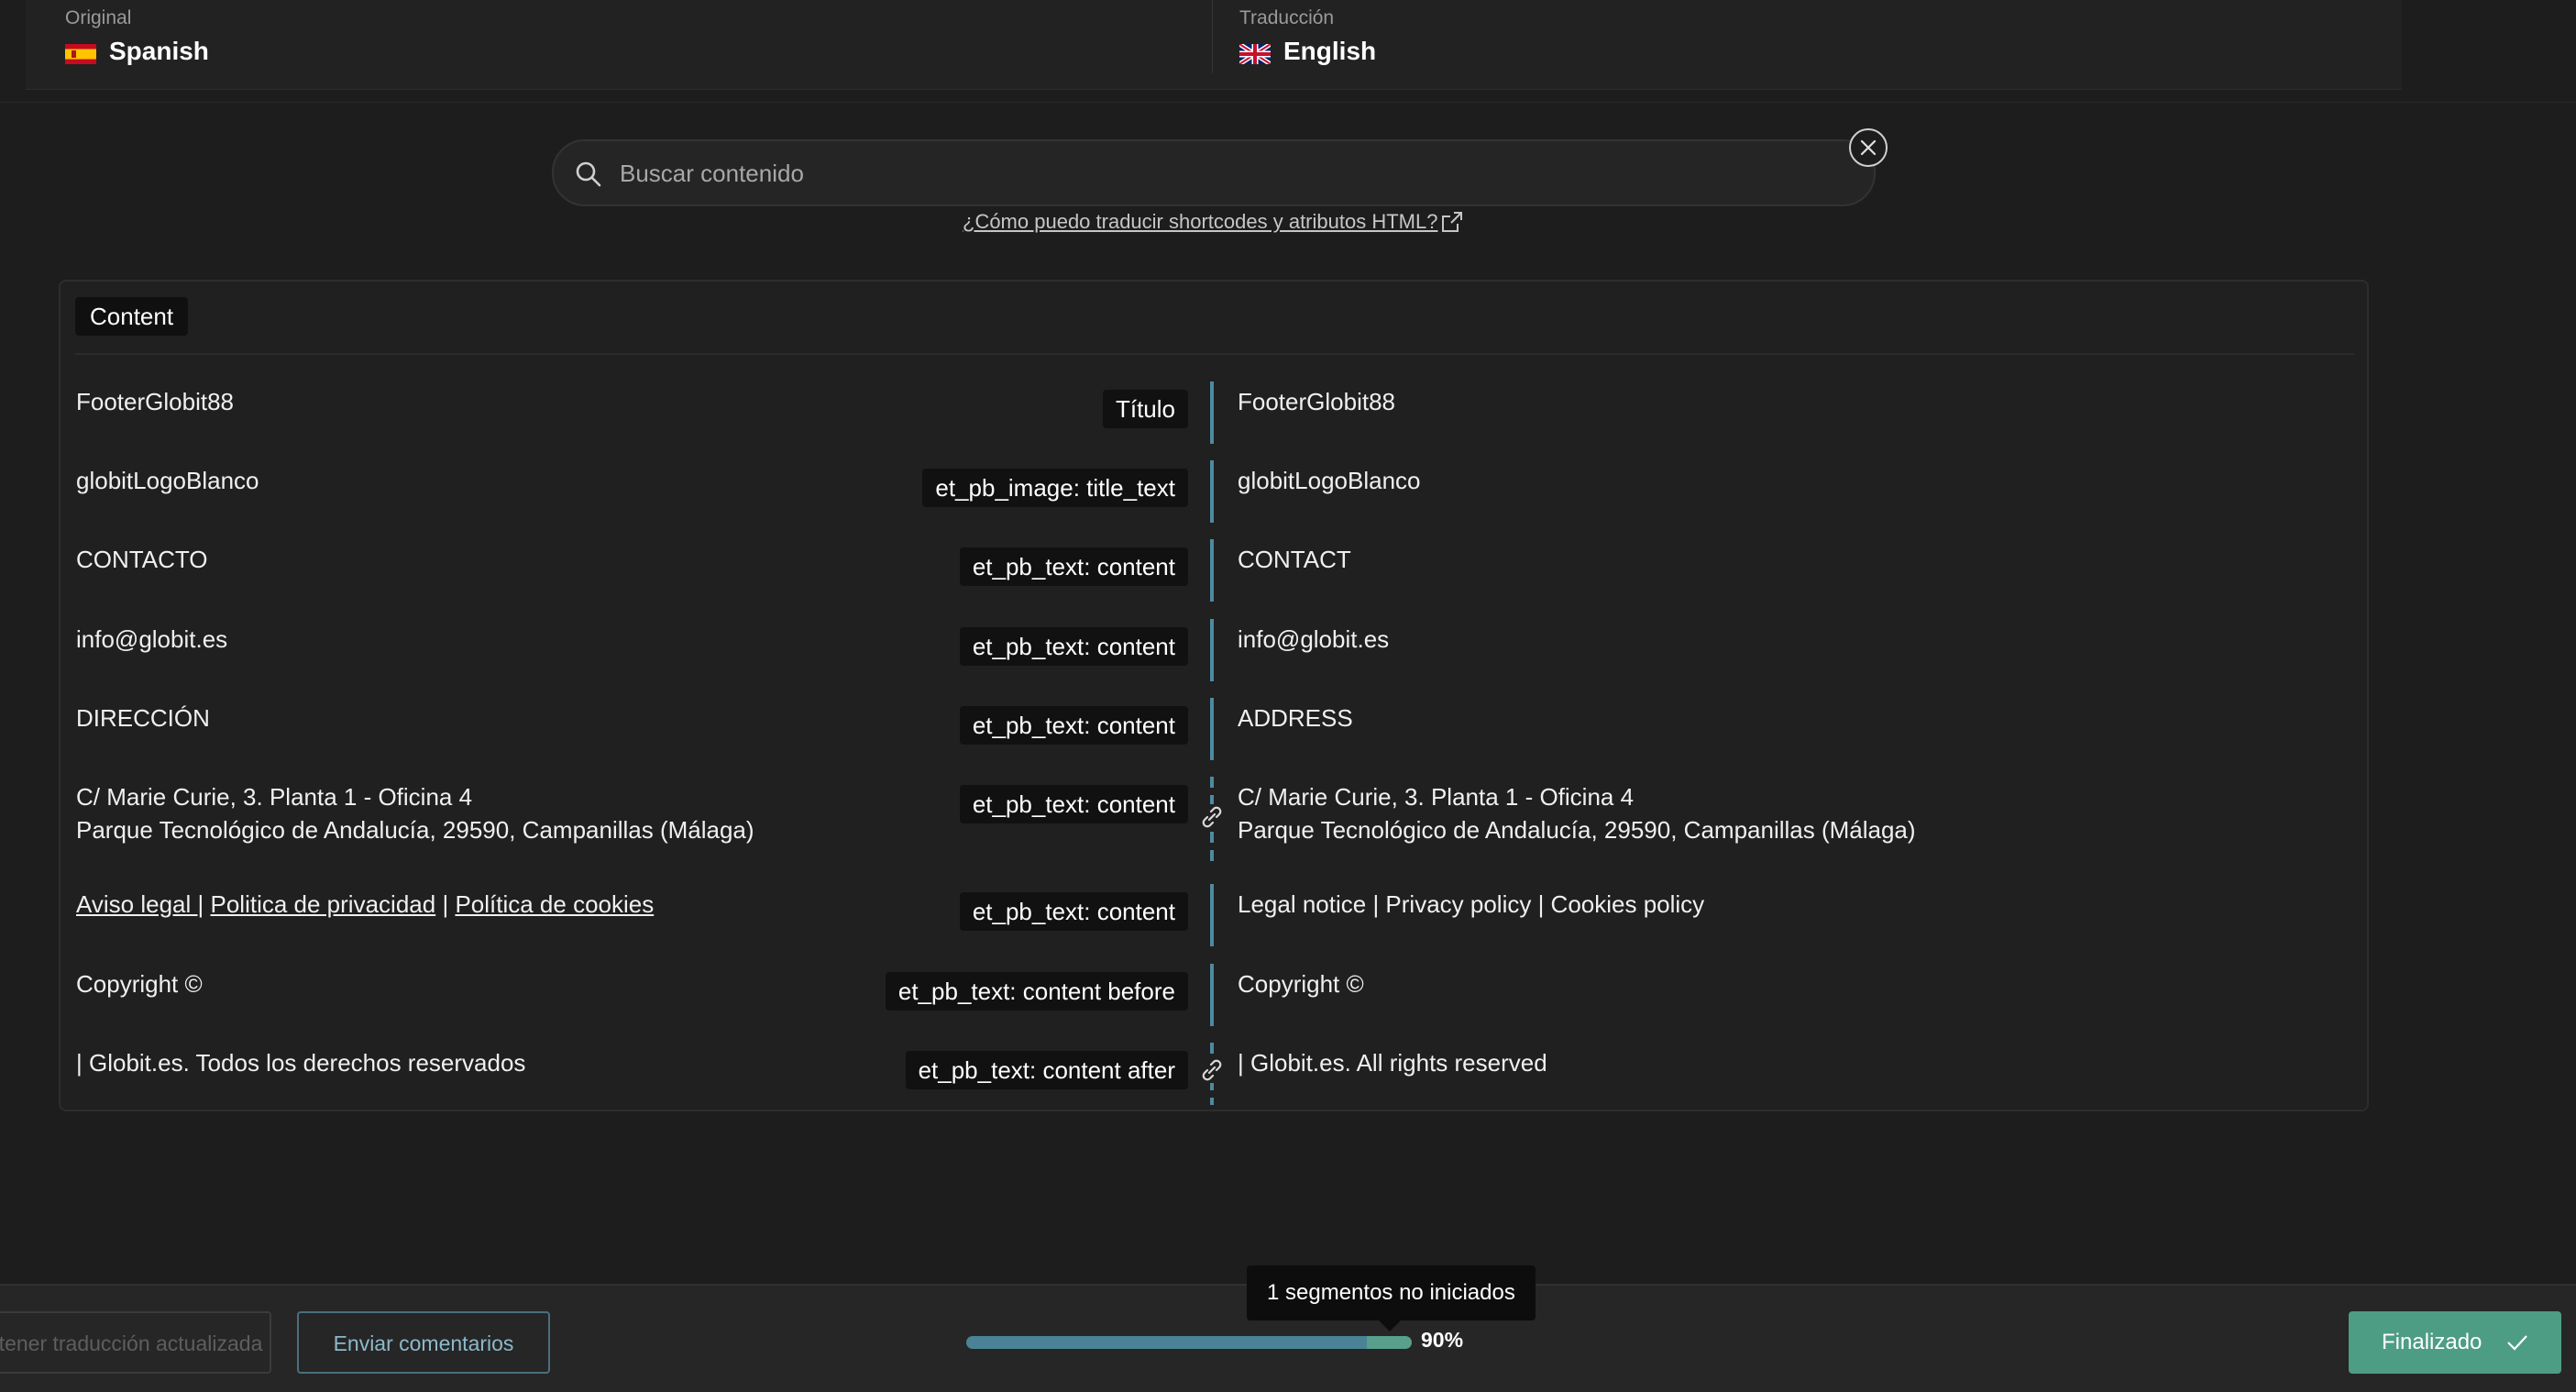 Image resolution: width=2576 pixels, height=1392 pixels. What do you see at coordinates (132, 316) in the screenshot?
I see `section-title: Content` at bounding box center [132, 316].